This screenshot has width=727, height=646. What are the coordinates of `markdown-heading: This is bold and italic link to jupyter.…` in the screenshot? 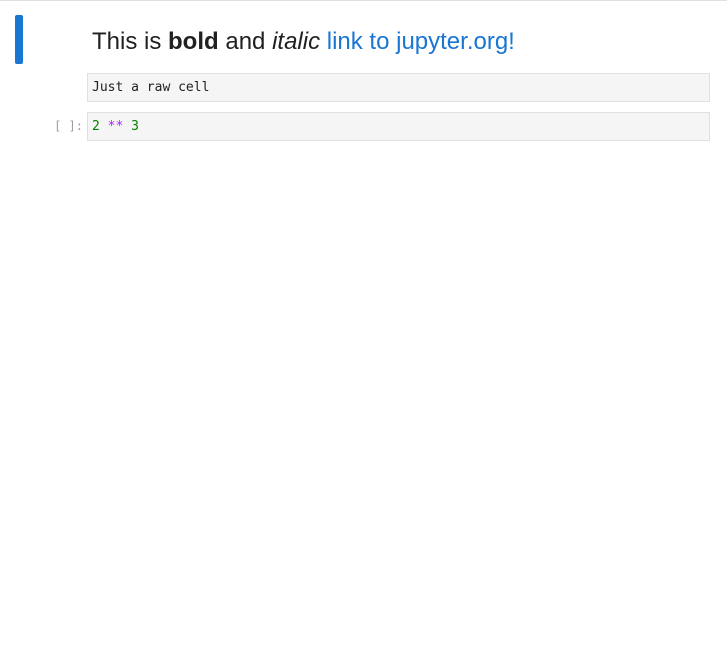 It's located at (303, 42).